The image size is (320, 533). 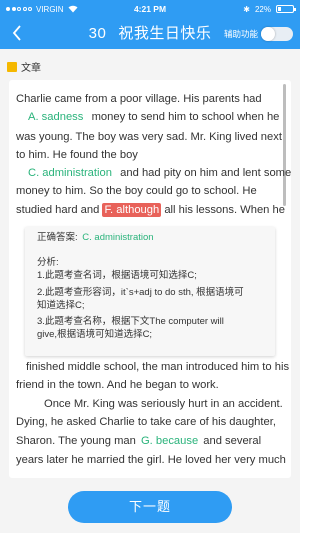 I want to click on passage-text: money to send him to school when he, so click(x=185, y=117).